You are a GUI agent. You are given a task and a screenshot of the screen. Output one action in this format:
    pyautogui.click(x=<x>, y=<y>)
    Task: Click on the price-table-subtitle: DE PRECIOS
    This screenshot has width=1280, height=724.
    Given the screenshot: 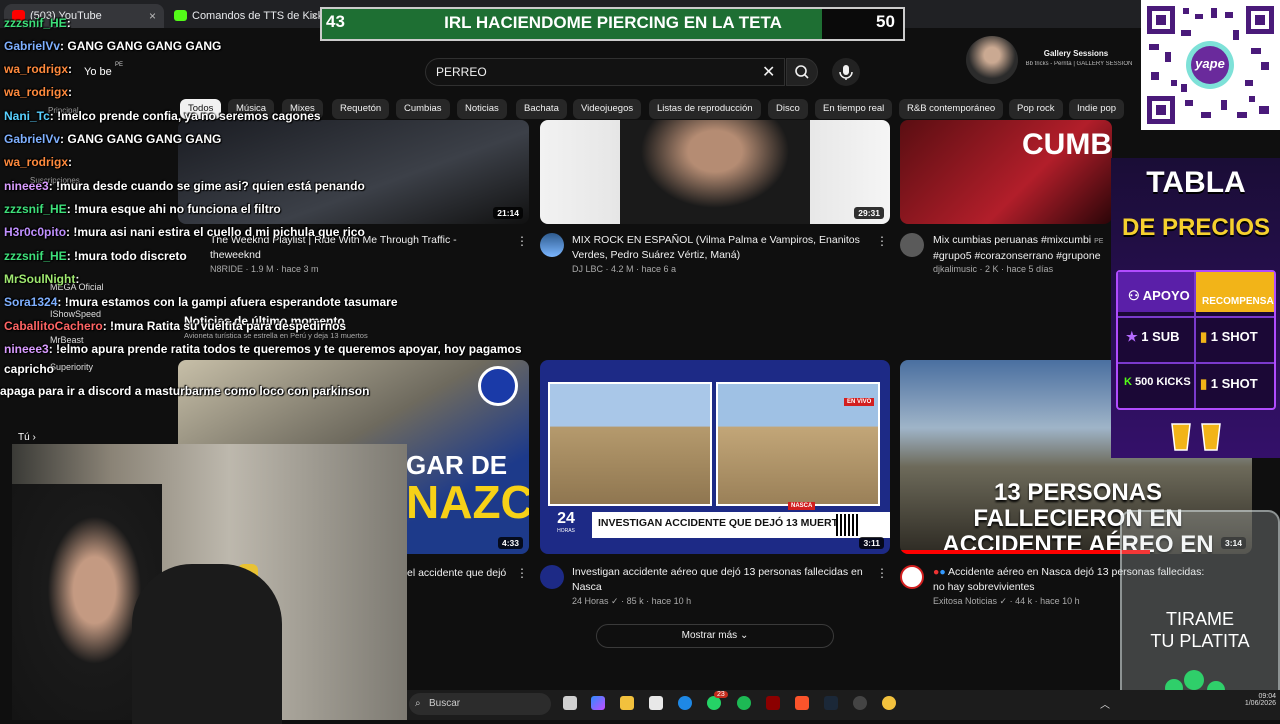 What is the action you would take?
    pyautogui.click(x=1196, y=227)
    